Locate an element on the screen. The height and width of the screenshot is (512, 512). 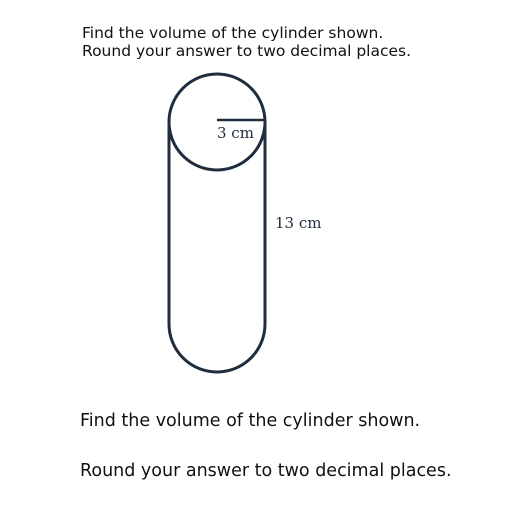
radius-label: 3 cm is located at coordinates (235, 133).